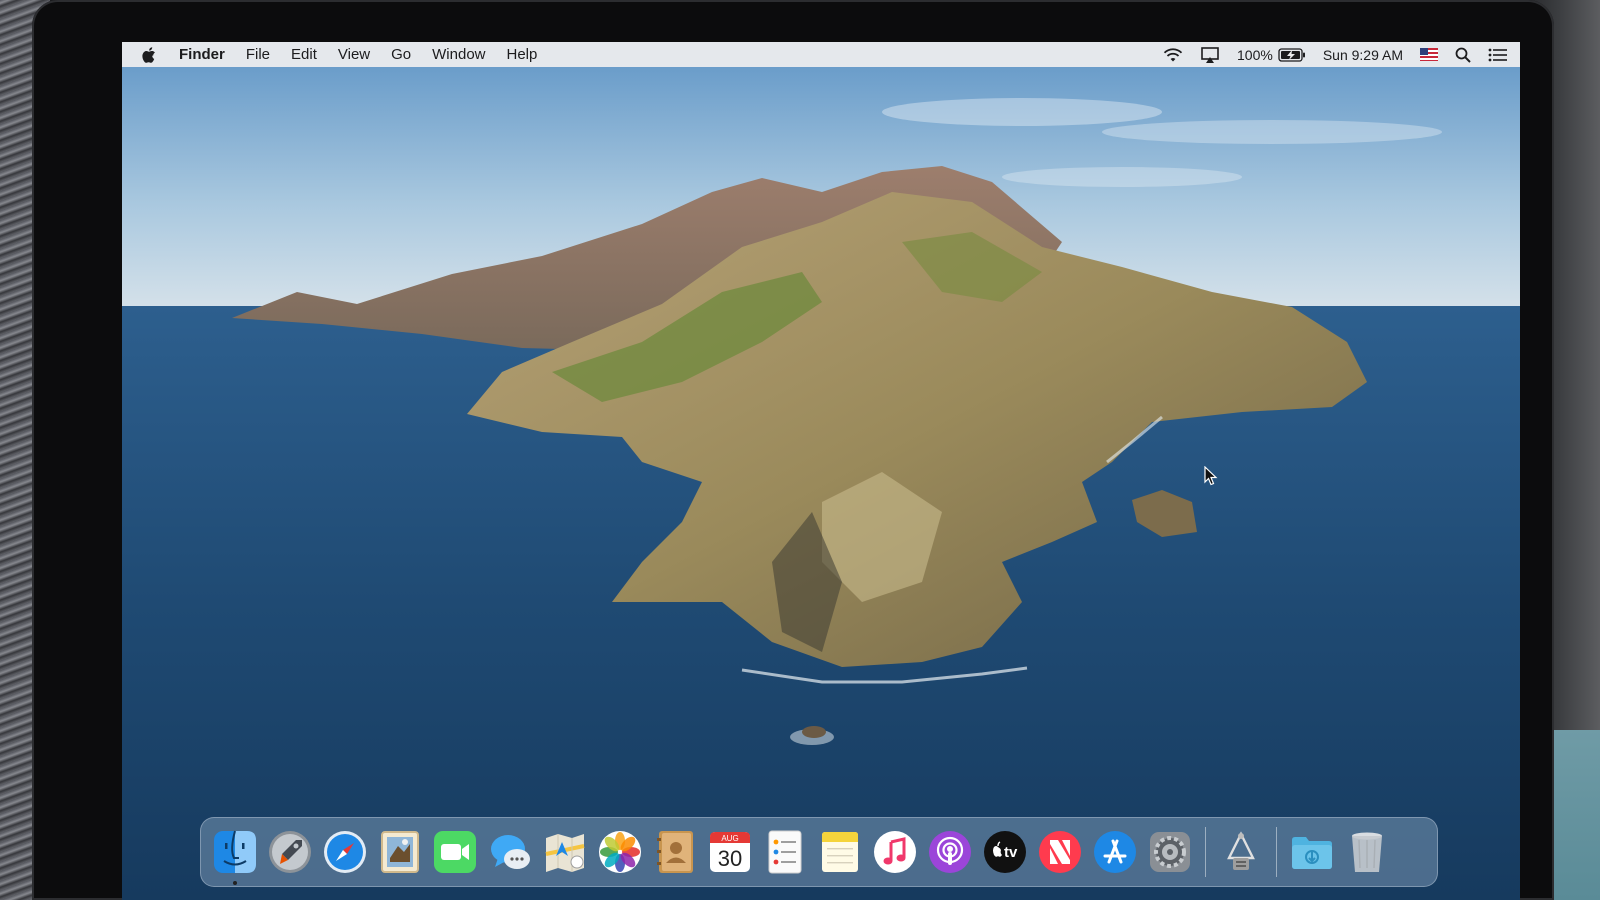 The width and height of the screenshot is (1600, 900). I want to click on dock-mail, so click(400, 852).